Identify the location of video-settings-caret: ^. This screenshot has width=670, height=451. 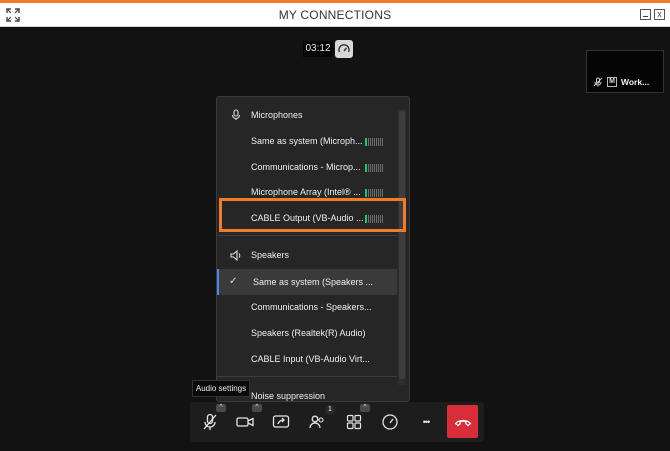
(257, 408).